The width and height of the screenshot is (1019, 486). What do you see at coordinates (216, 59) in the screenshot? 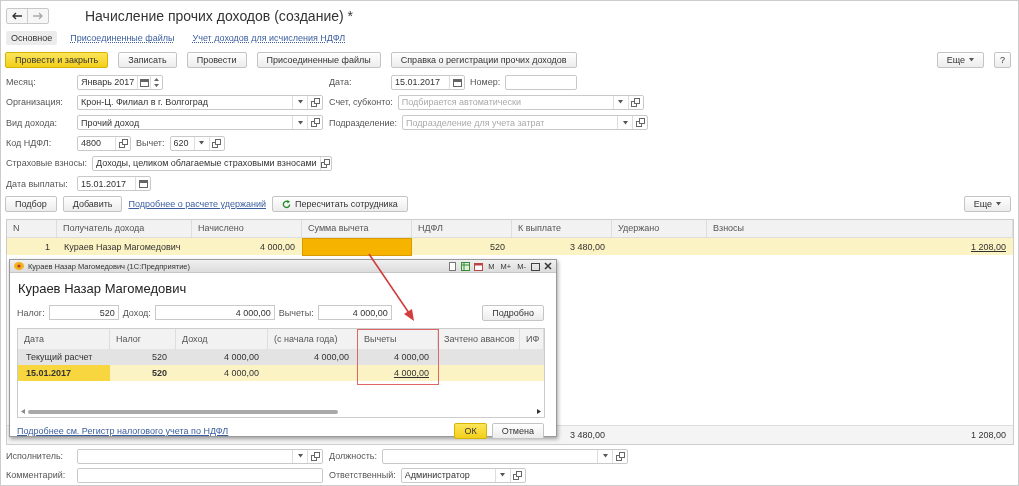
I see `toolbar-button: Провести` at bounding box center [216, 59].